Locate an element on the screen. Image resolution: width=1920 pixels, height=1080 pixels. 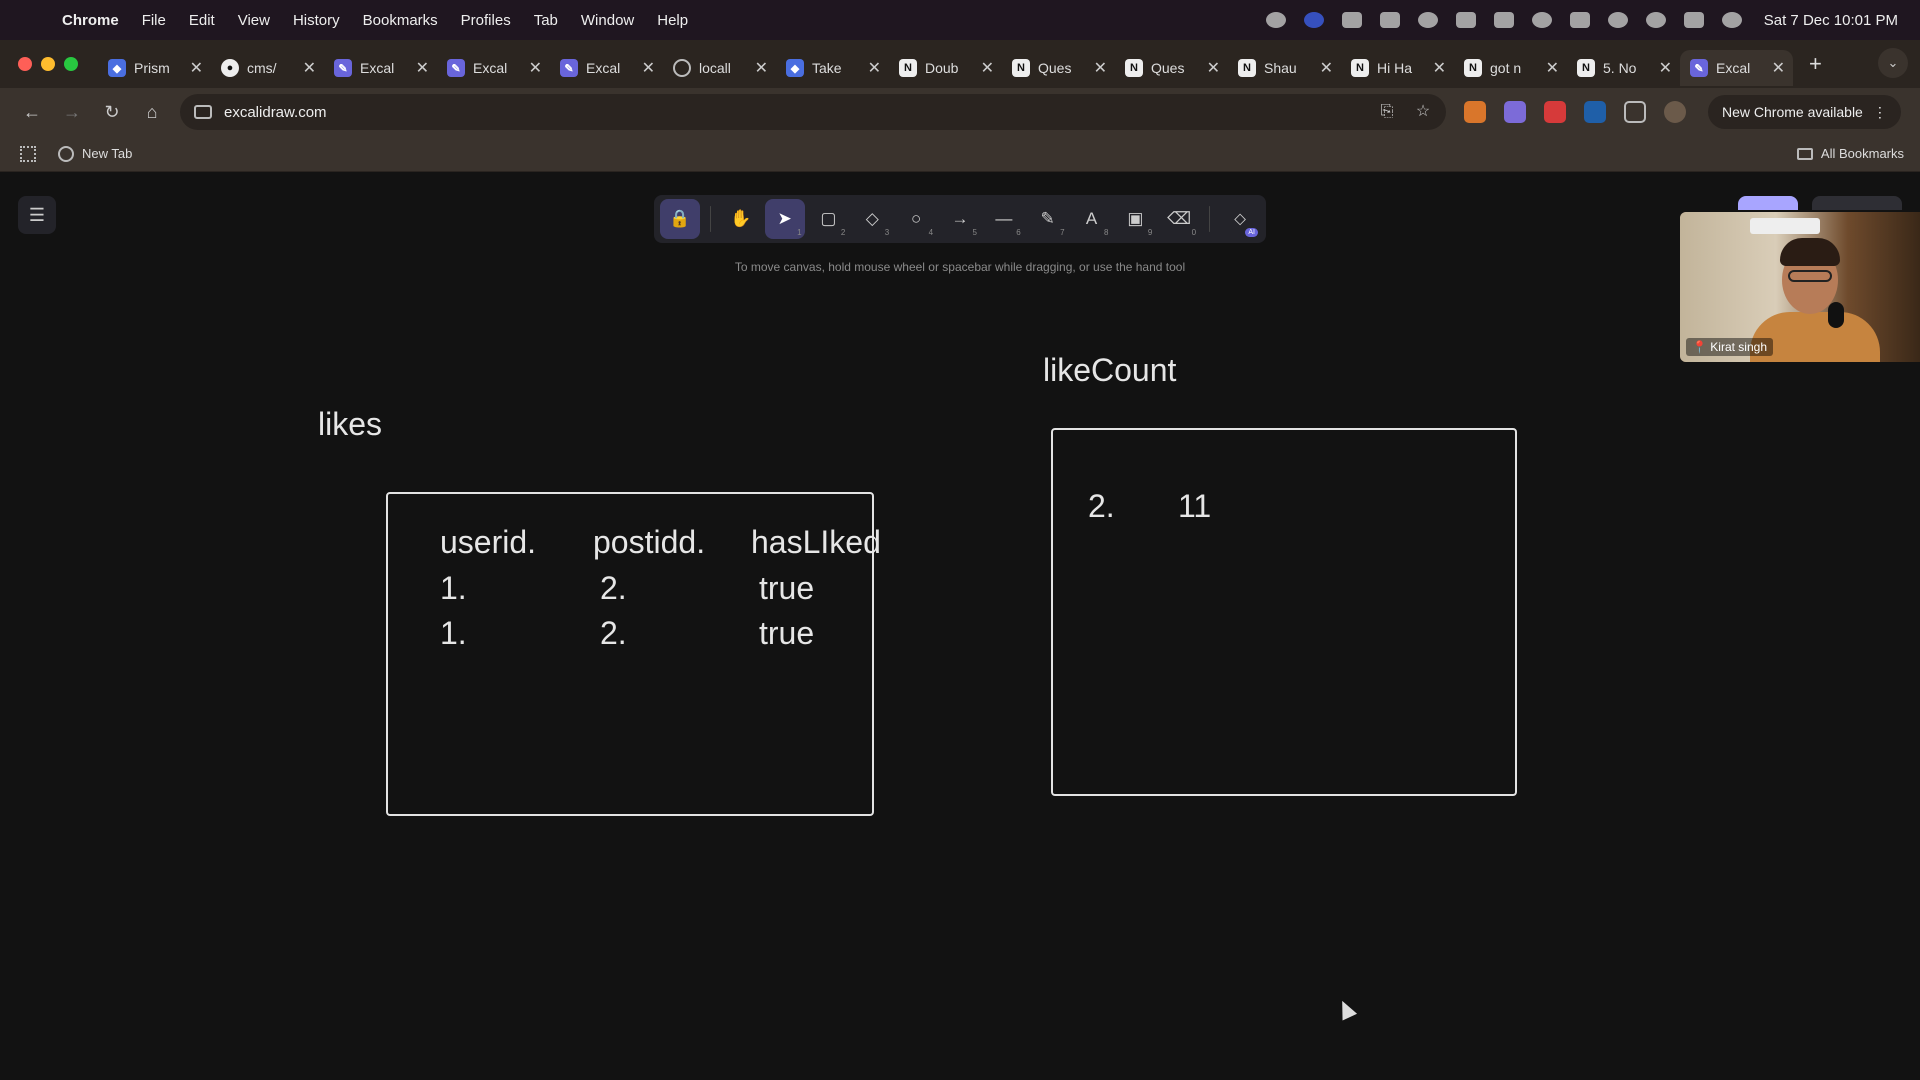
menu-bookmarks: Bookmarks is located at coordinates (400, 20).